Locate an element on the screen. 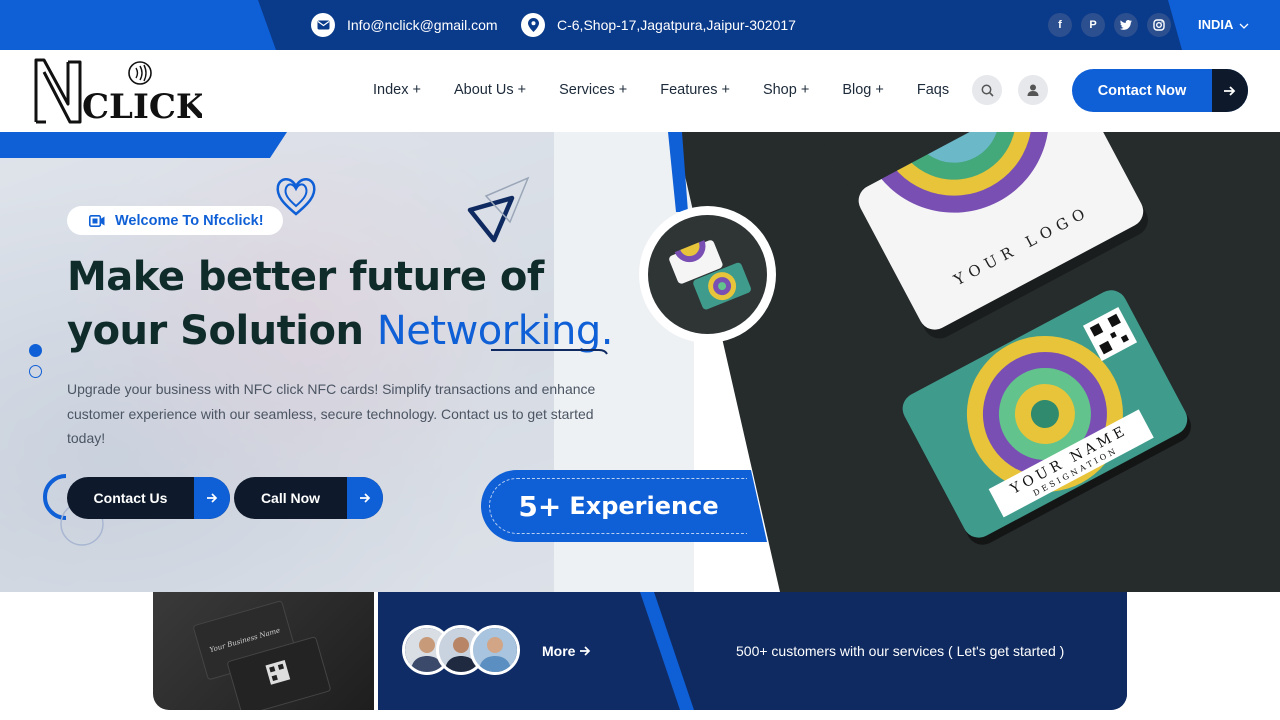  call-now-label: Call Now is located at coordinates (290, 498).